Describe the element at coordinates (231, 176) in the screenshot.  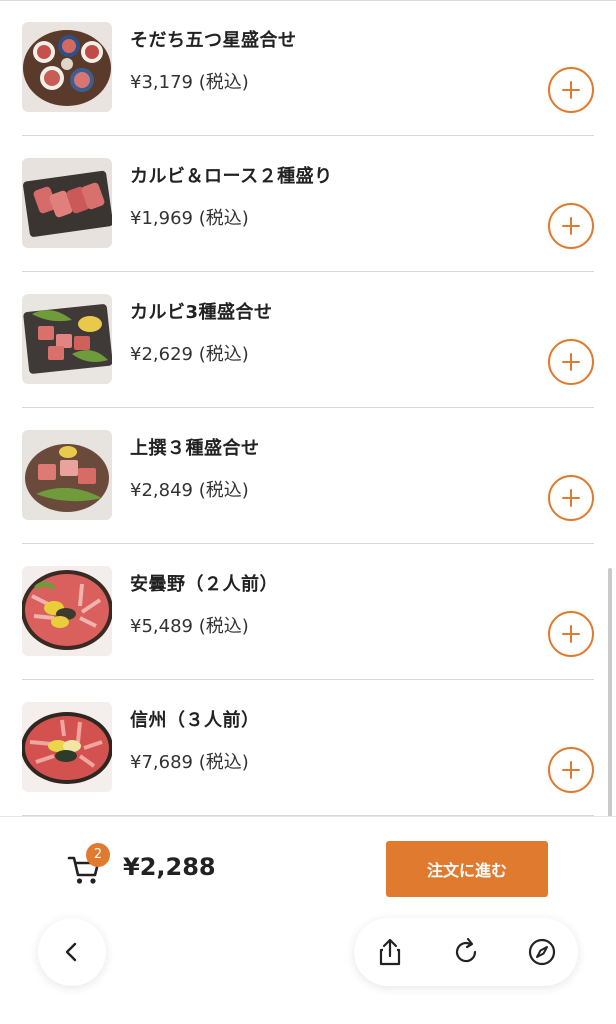
I see `menu-item-name: カルビ＆ロース２種盛り` at that location.